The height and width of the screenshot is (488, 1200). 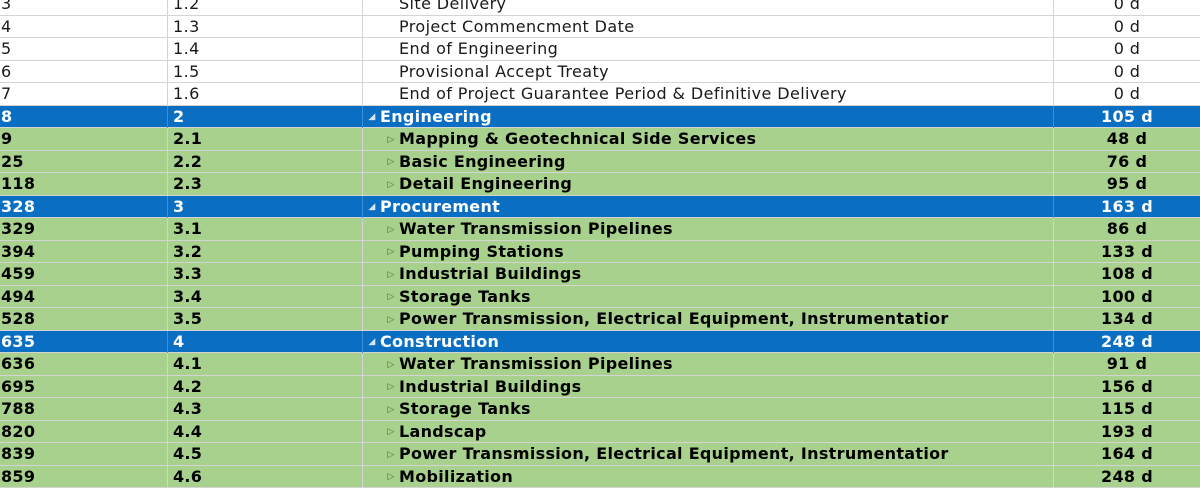 What do you see at coordinates (600, 207) in the screenshot?
I see `summary-task-row: 3283◢Procurement163 d` at bounding box center [600, 207].